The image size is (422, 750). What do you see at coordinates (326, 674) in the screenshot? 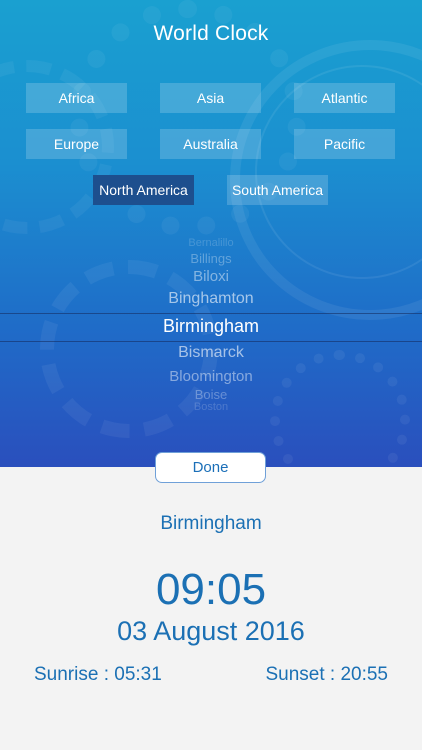
I see `sunset-time: Sunset : 20:55` at bounding box center [326, 674].